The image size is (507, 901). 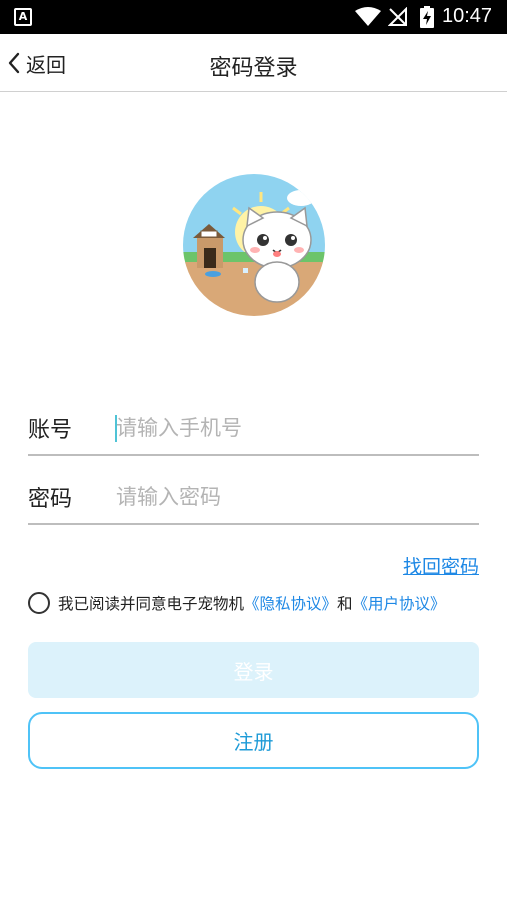 What do you see at coordinates (286, 428) in the screenshot?
I see `phone-input` at bounding box center [286, 428].